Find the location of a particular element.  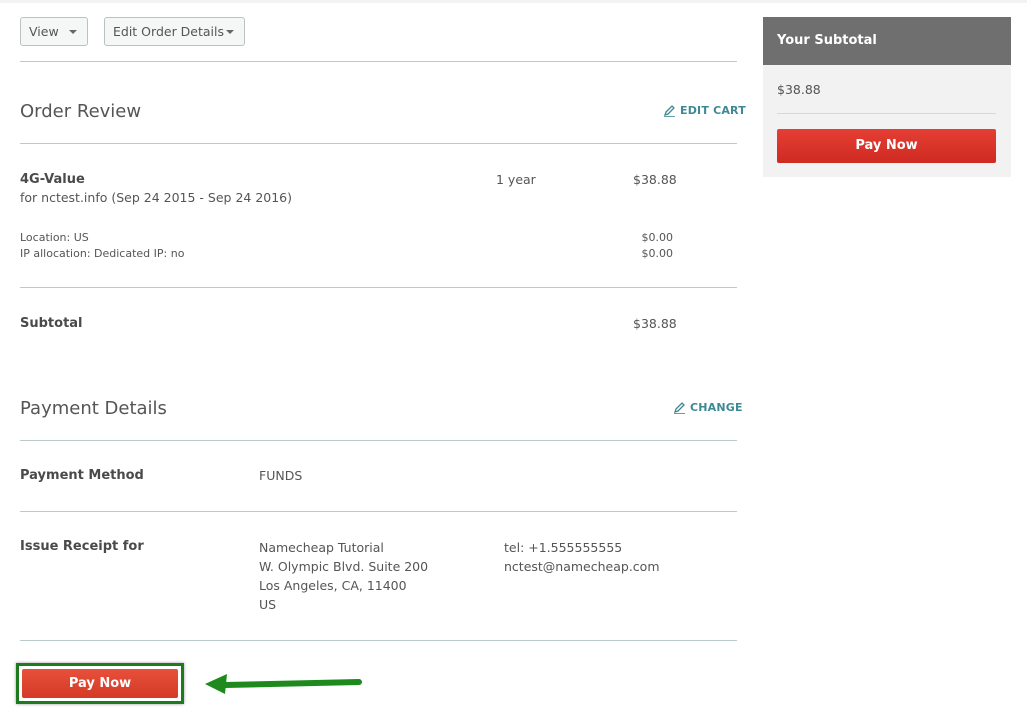

item-name: 4G-Value is located at coordinates (52, 179).